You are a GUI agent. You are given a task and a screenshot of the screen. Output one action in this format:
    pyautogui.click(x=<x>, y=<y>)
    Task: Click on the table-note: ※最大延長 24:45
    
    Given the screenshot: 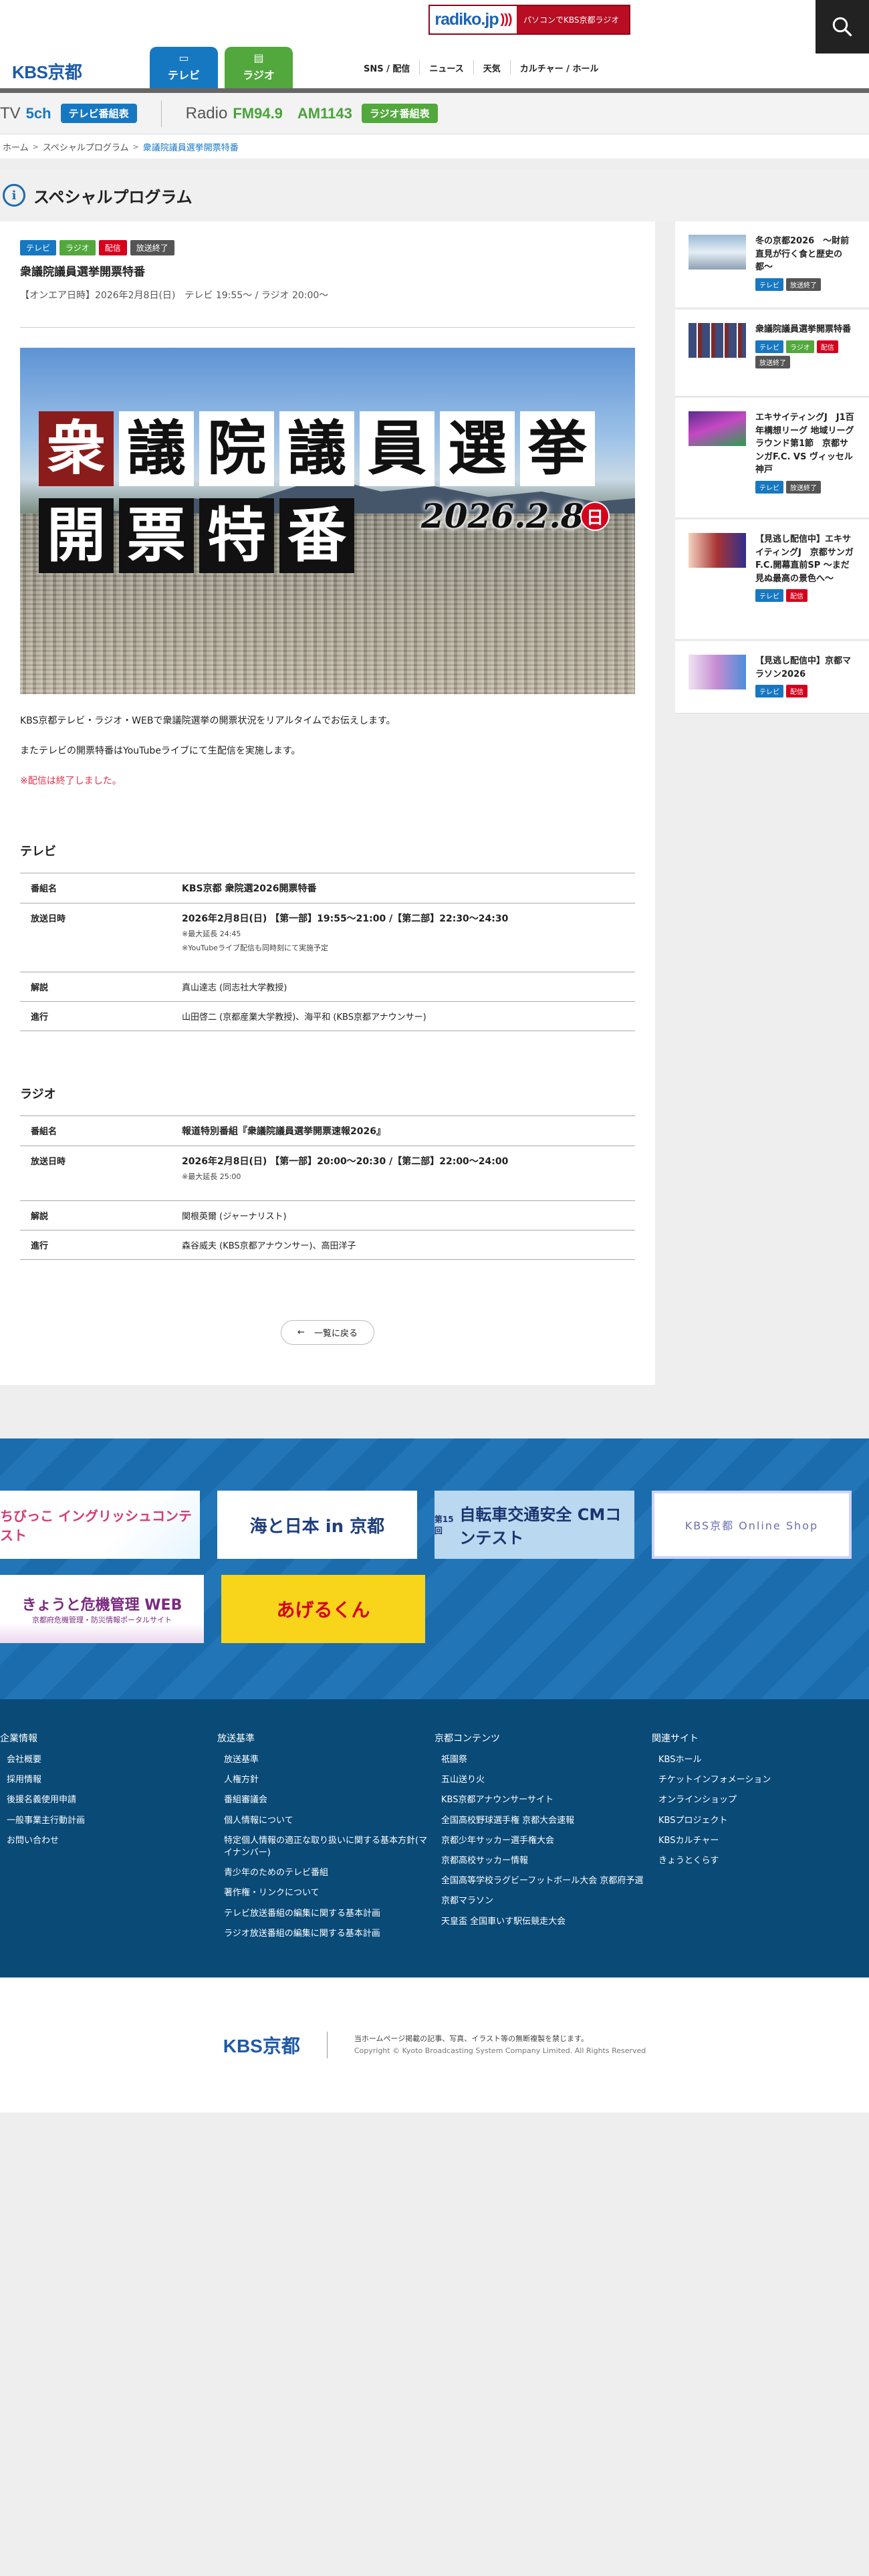 What is the action you would take?
    pyautogui.click(x=211, y=934)
    